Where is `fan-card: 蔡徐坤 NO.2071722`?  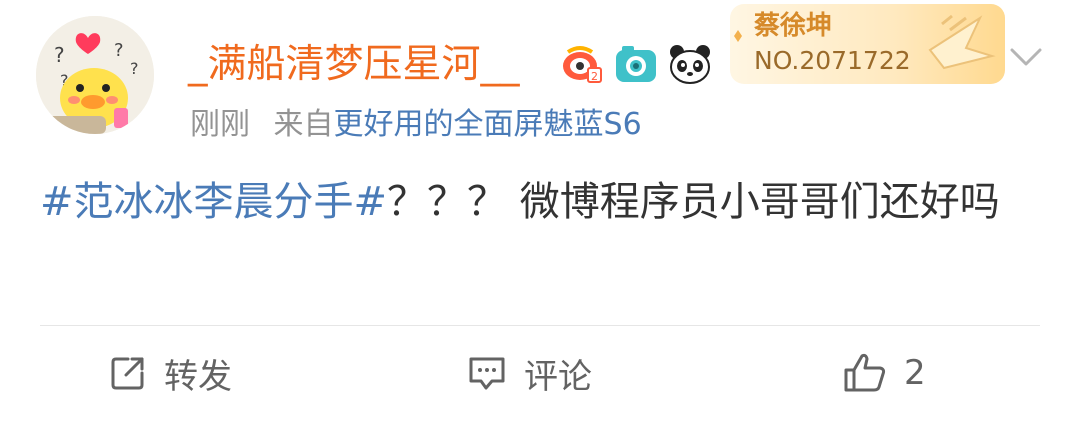 fan-card: 蔡徐坤 NO.2071722 is located at coordinates (867, 44).